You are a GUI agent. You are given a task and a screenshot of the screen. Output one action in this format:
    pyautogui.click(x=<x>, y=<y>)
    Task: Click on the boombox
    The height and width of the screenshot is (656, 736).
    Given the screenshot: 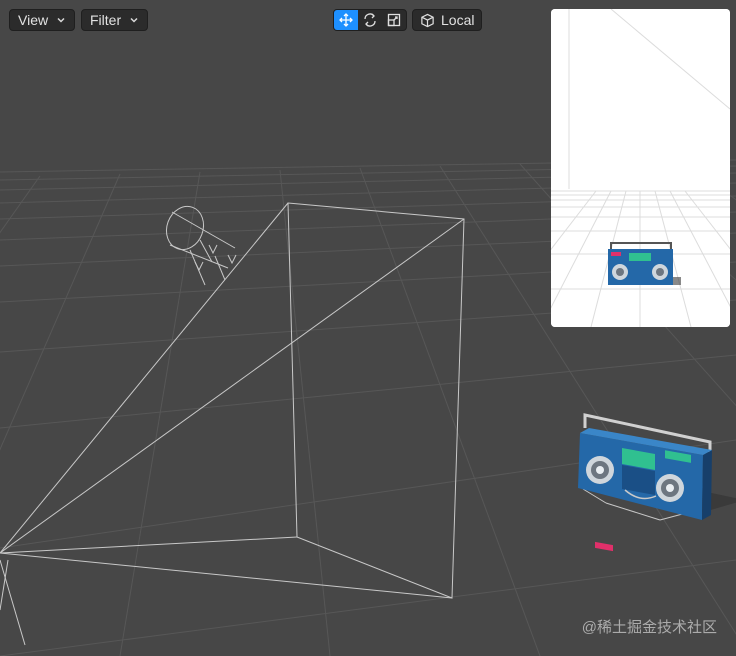 What is the action you would take?
    pyautogui.click(x=657, y=482)
    